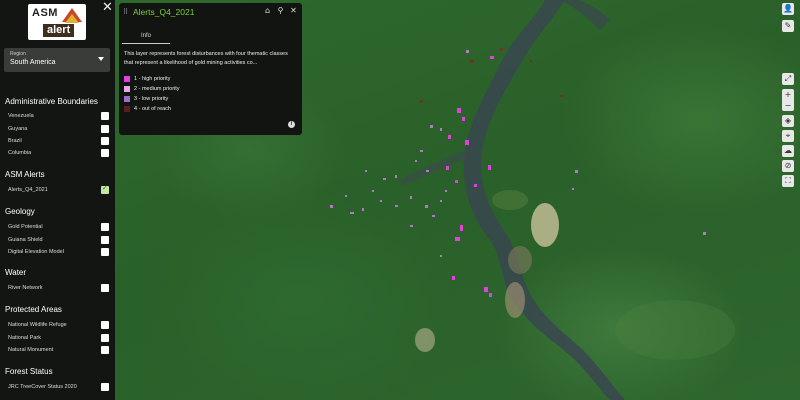 This screenshot has height=400, width=800. What do you see at coordinates (25, 288) in the screenshot?
I see `layer-label: River Network` at bounding box center [25, 288].